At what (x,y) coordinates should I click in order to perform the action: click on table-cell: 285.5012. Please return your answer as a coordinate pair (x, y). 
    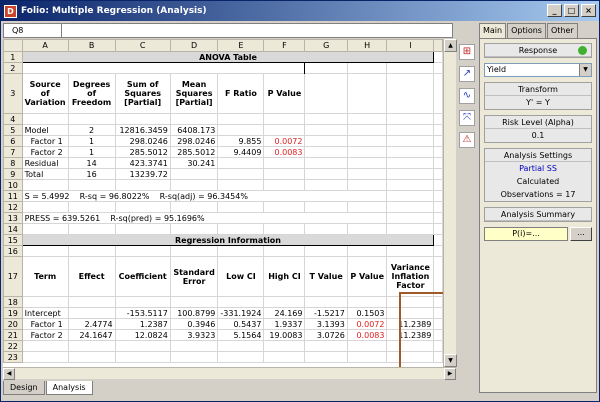
    Looking at the image, I should click on (194, 152).